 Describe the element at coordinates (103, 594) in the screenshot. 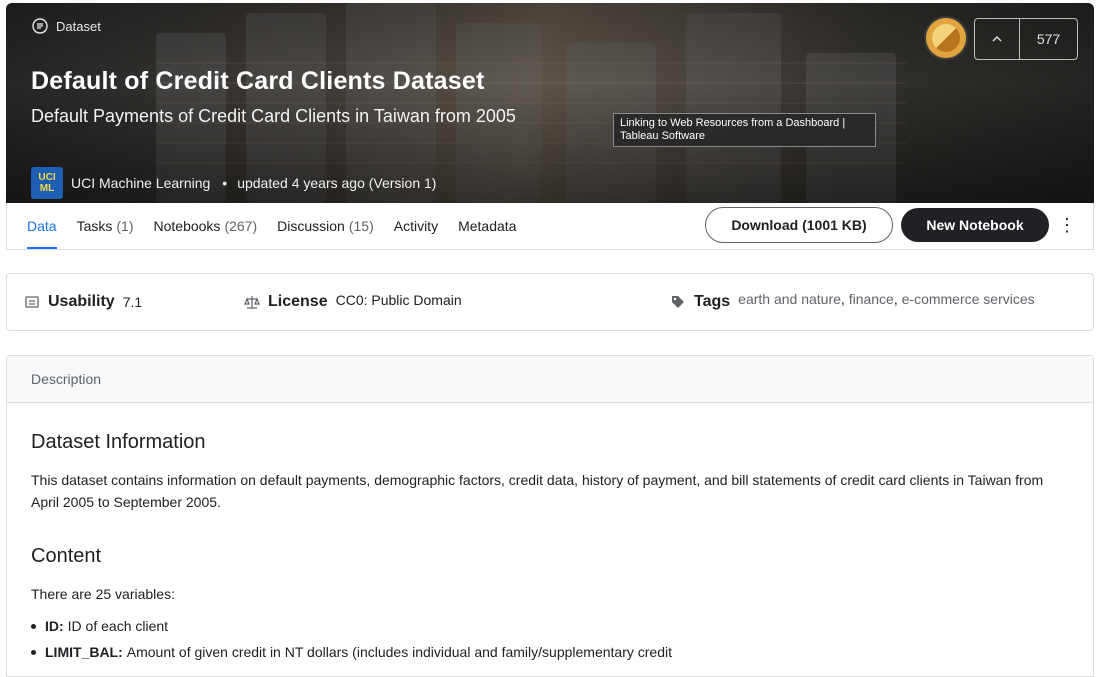

I see `content-intro-text: There are 25 variables:` at that location.